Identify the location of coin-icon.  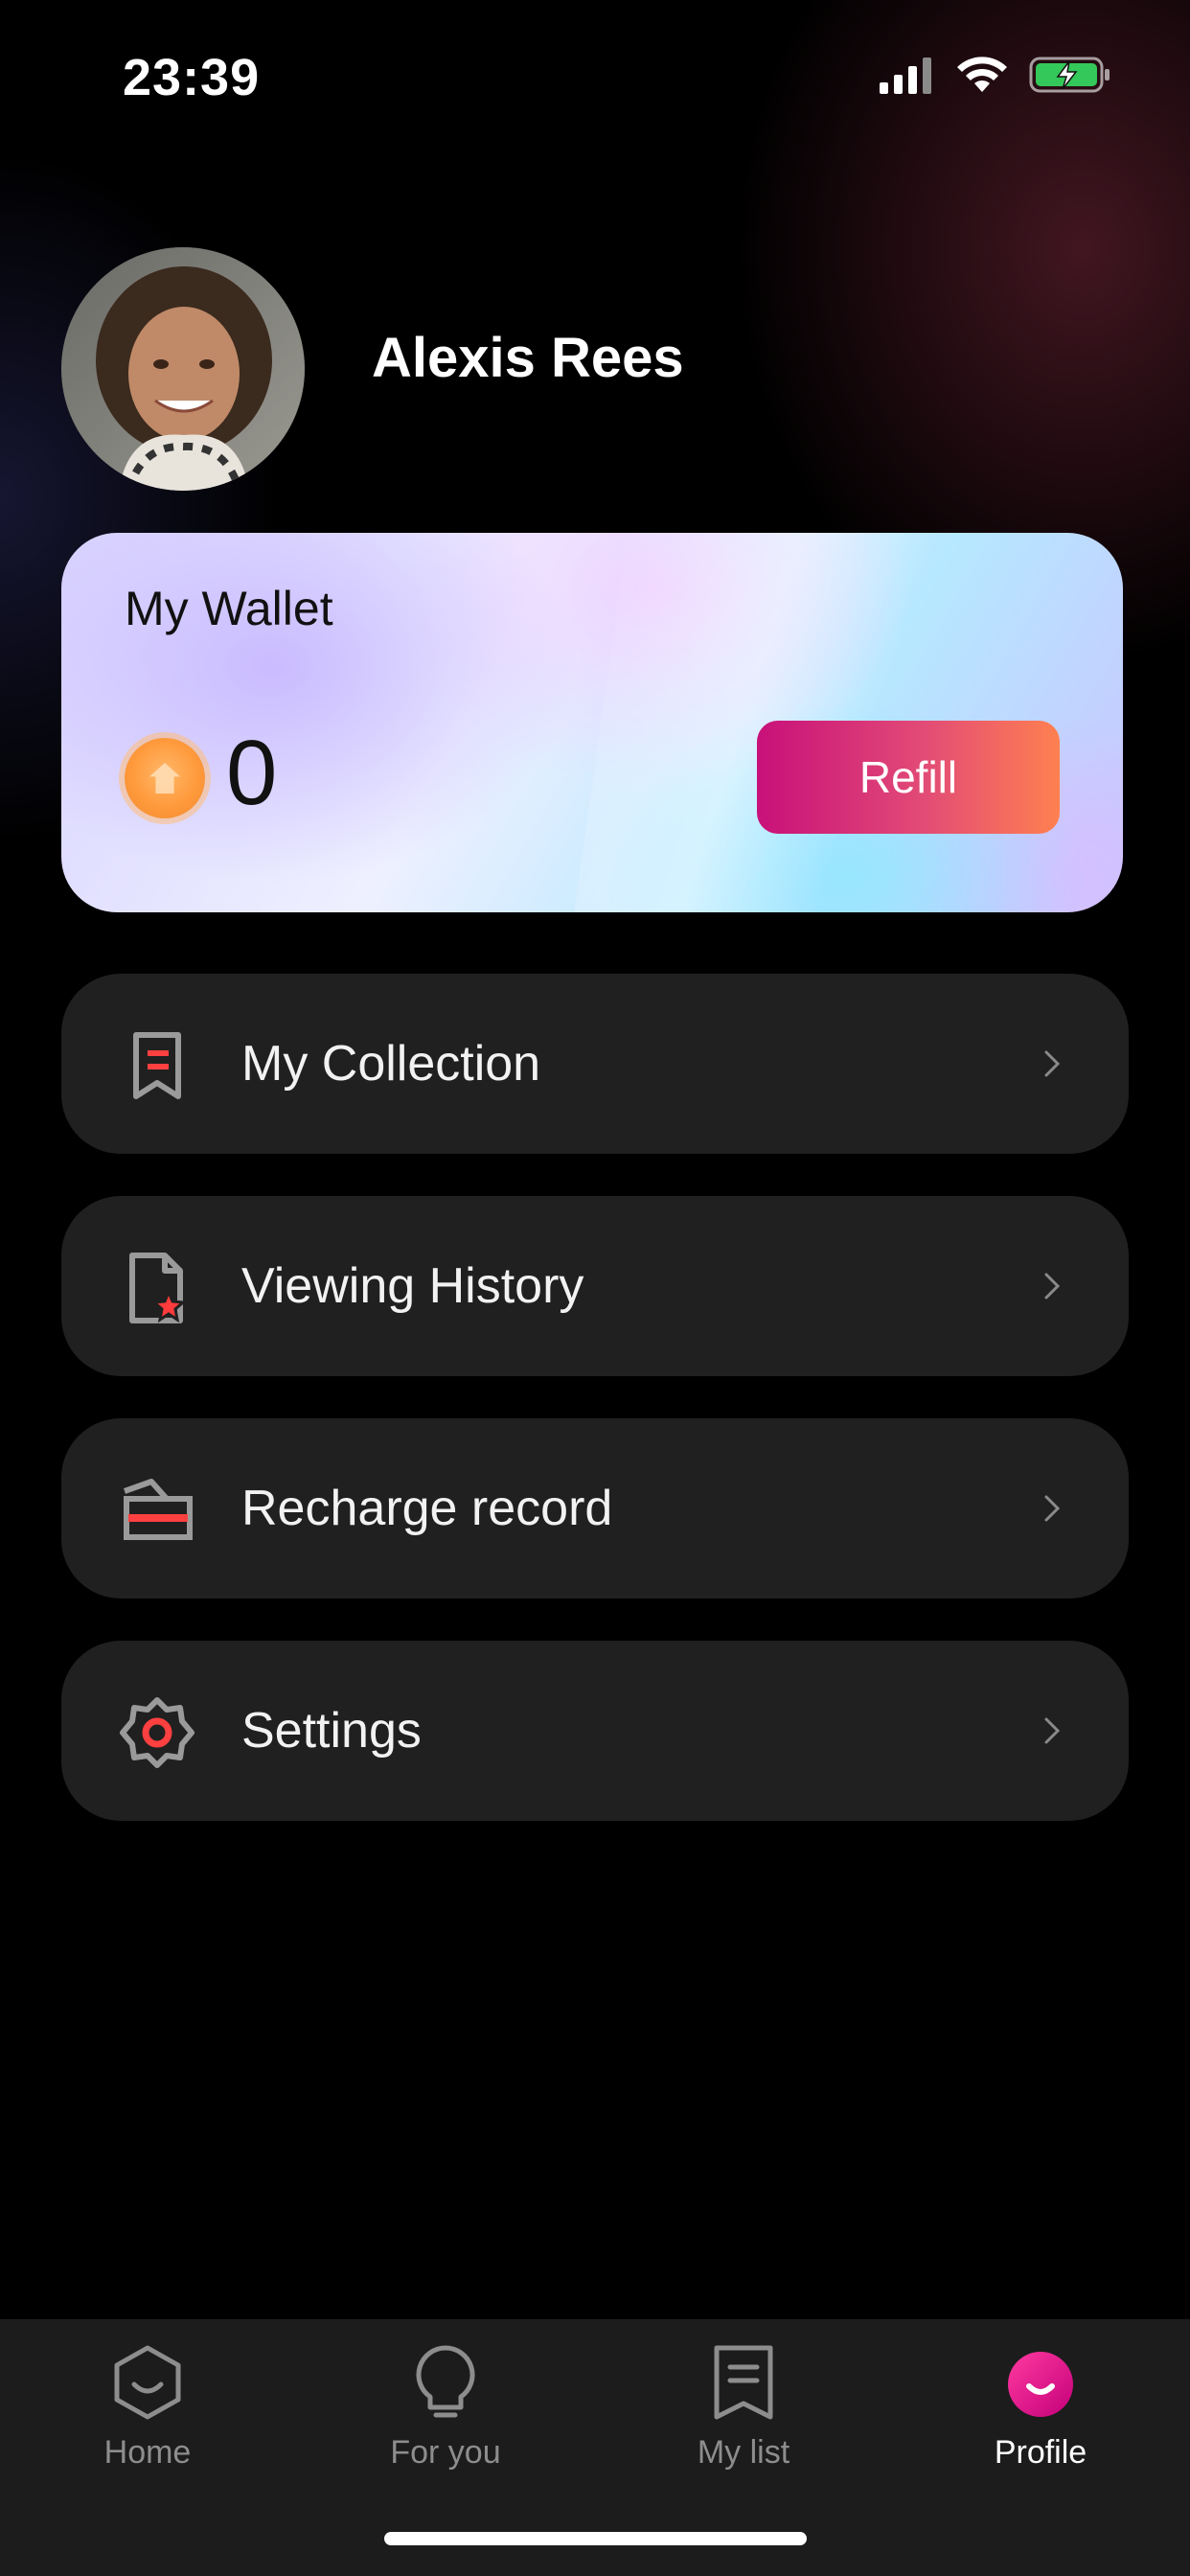
(165, 778).